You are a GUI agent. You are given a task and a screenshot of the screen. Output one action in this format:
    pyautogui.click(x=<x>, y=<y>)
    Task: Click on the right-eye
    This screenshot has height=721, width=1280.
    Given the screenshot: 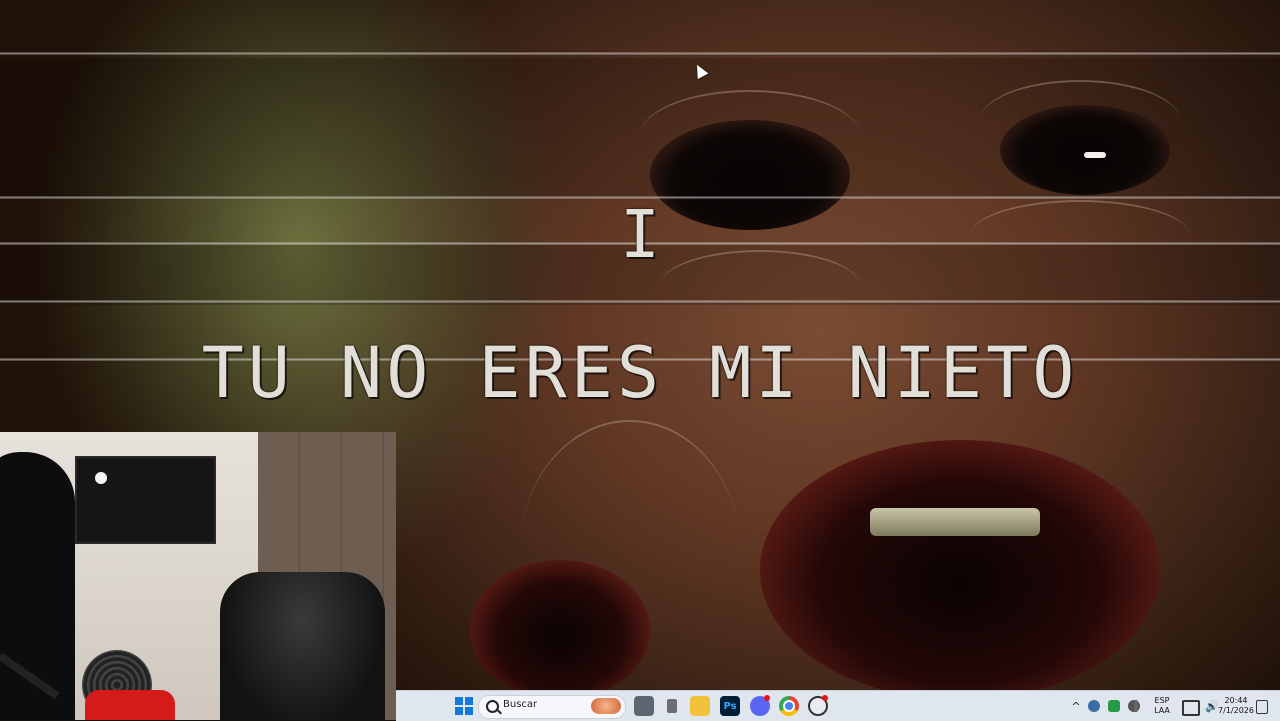 What is the action you would take?
    pyautogui.click(x=1085, y=150)
    